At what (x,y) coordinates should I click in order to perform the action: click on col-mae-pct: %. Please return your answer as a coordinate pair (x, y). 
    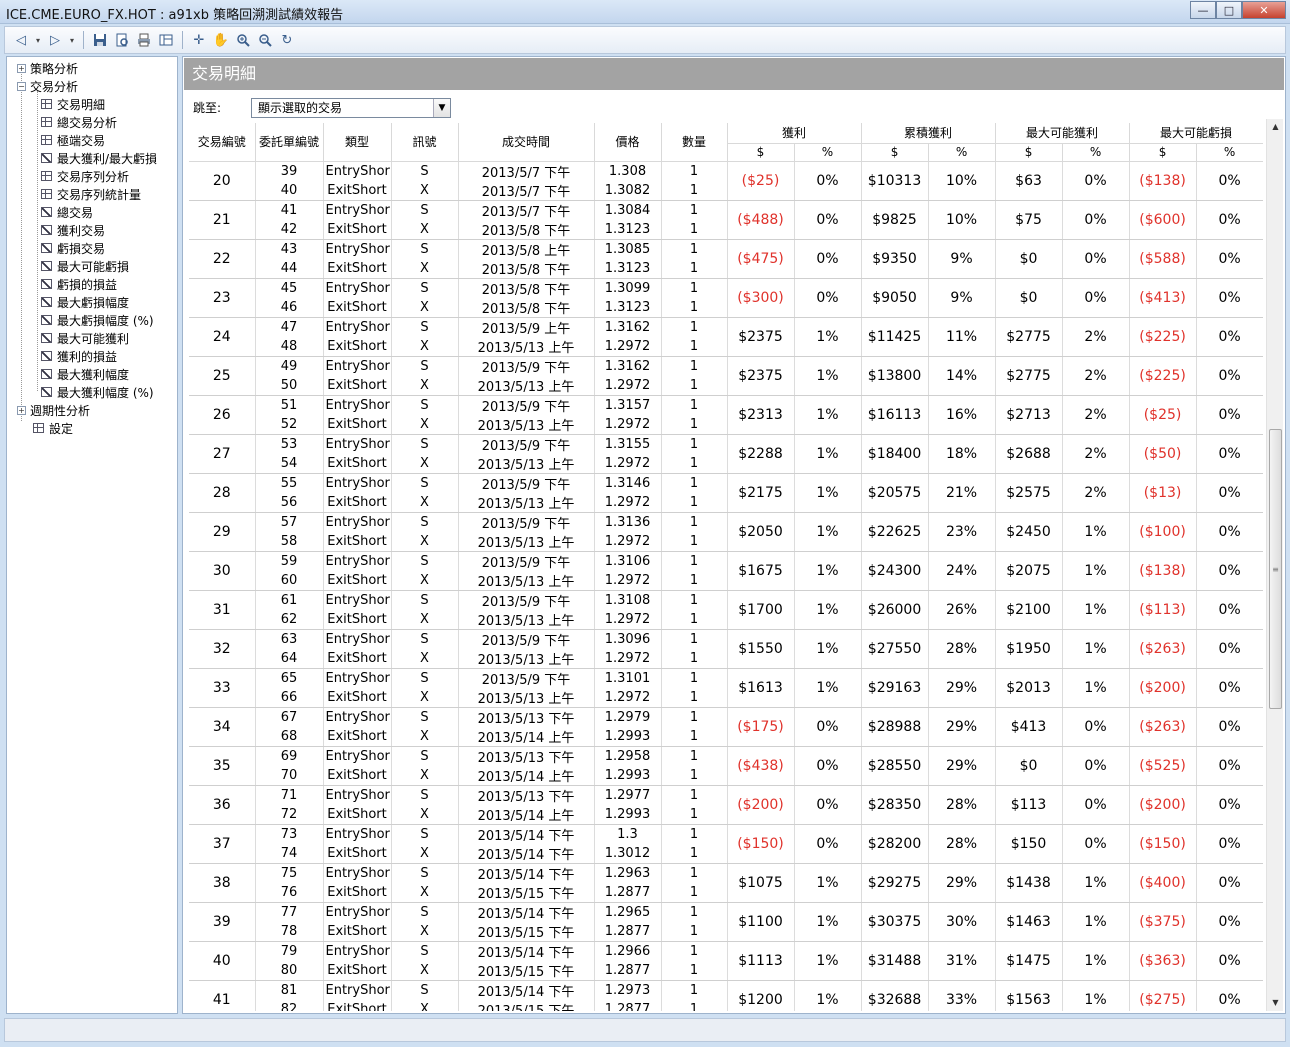
    Looking at the image, I should click on (1229, 152).